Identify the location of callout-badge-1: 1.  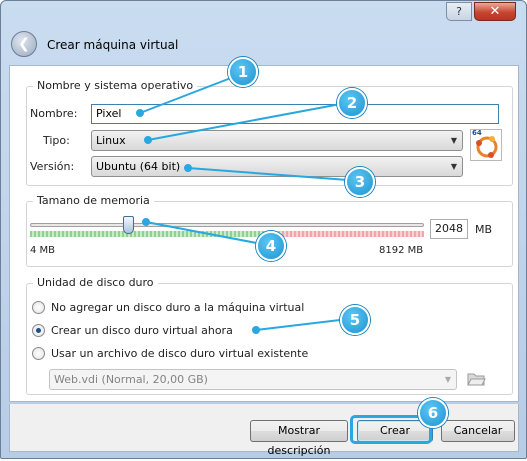
(243, 72).